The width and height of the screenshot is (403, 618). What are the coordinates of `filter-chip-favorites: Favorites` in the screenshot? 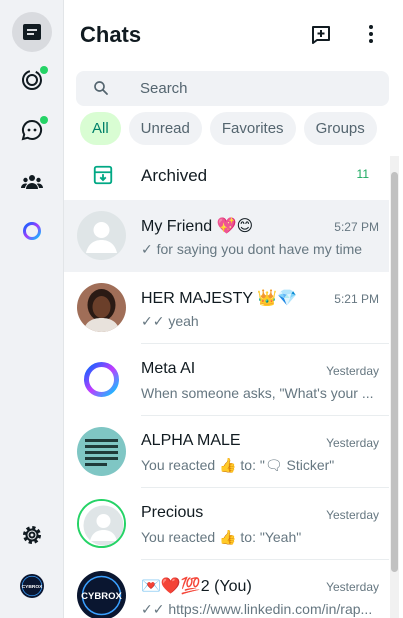 It's located at (252, 128).